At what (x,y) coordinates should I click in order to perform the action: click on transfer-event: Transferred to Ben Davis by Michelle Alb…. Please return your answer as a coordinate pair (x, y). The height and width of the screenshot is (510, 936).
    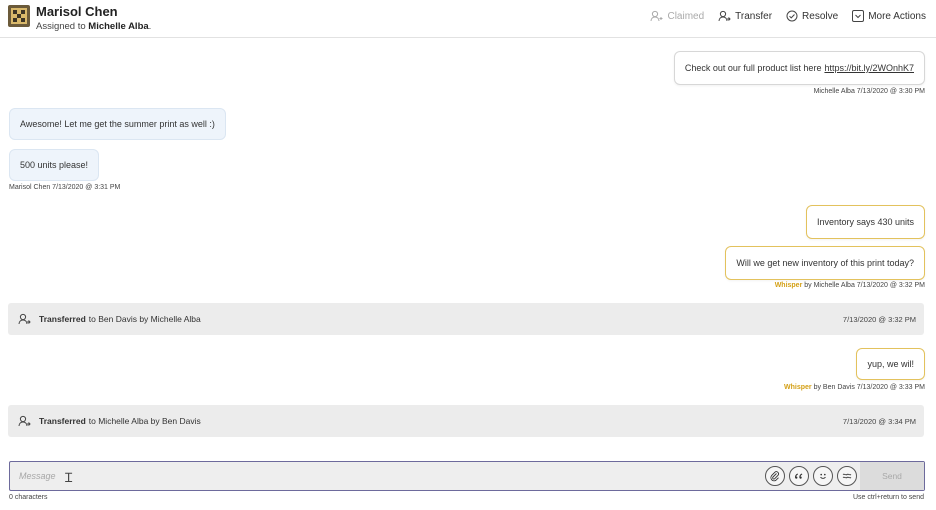
    Looking at the image, I should click on (466, 319).